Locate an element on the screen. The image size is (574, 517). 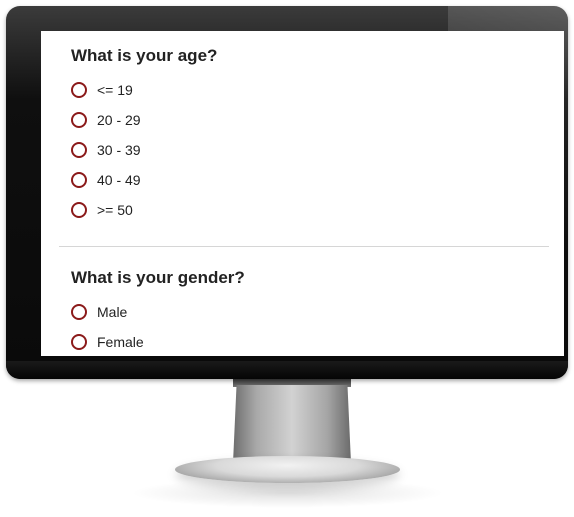
age-option-label: >= 50 is located at coordinates (115, 210).